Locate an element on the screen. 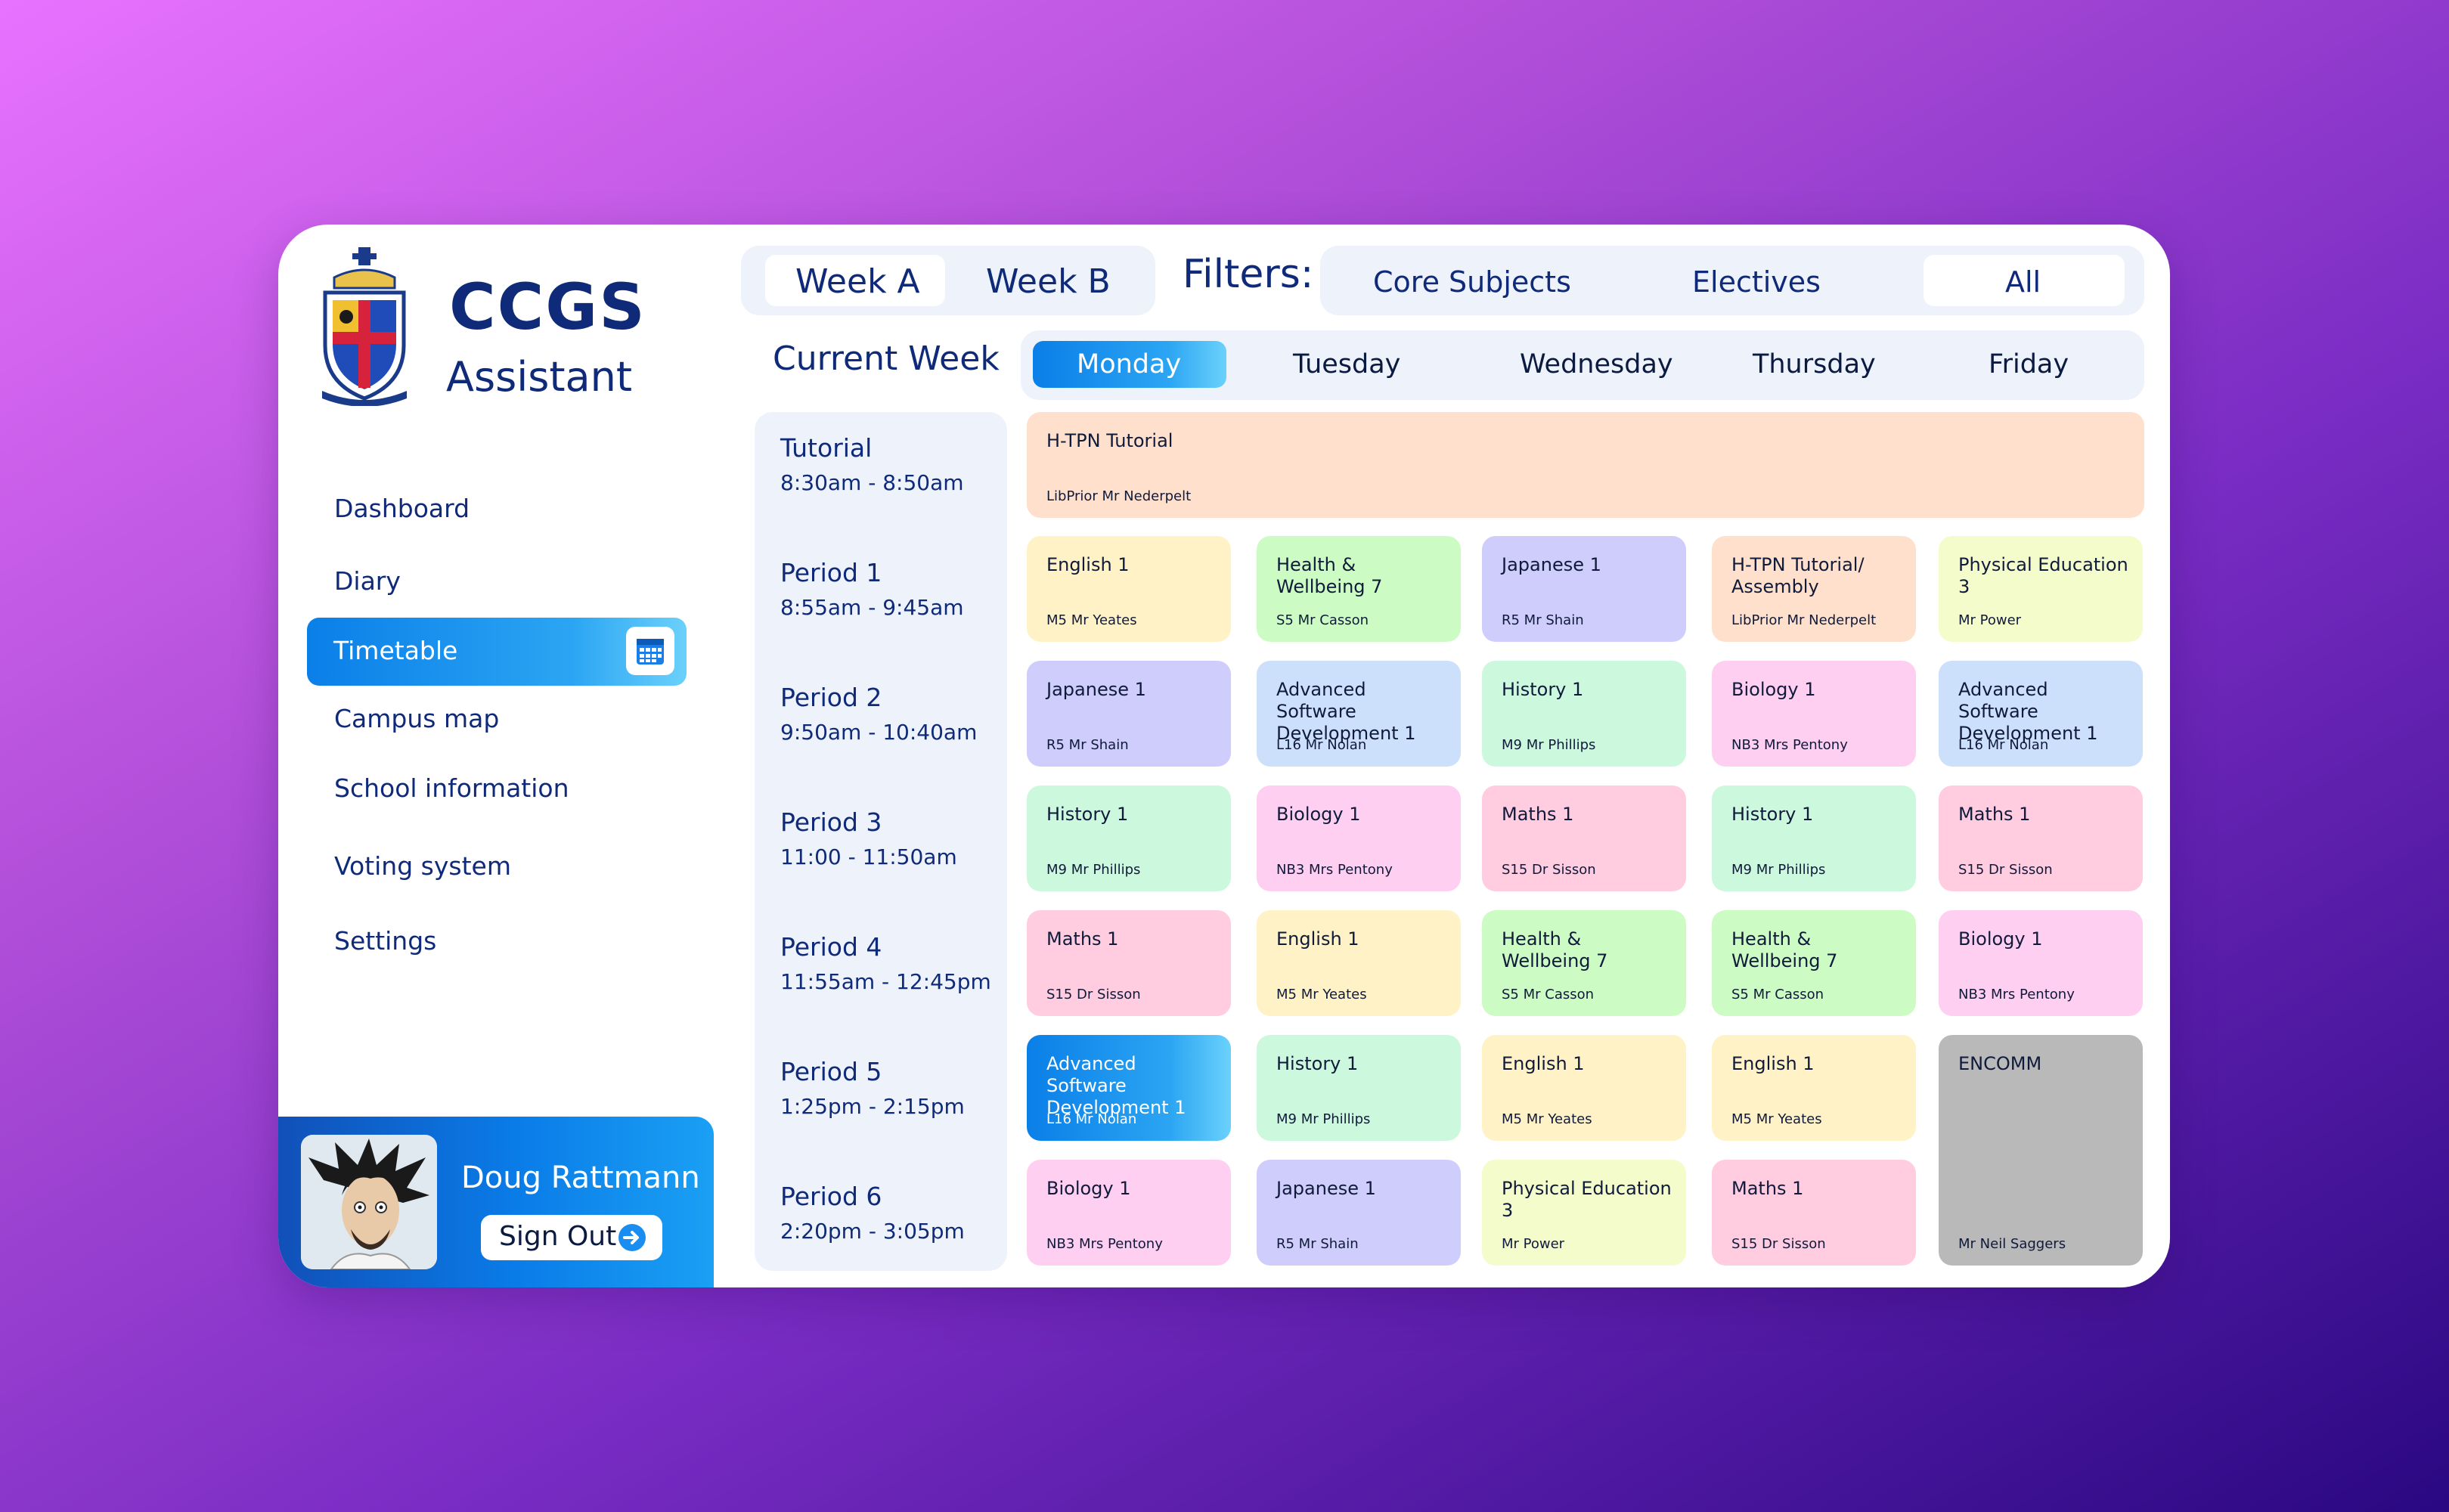  nav-campus-map: Campus map is located at coordinates (416, 718).